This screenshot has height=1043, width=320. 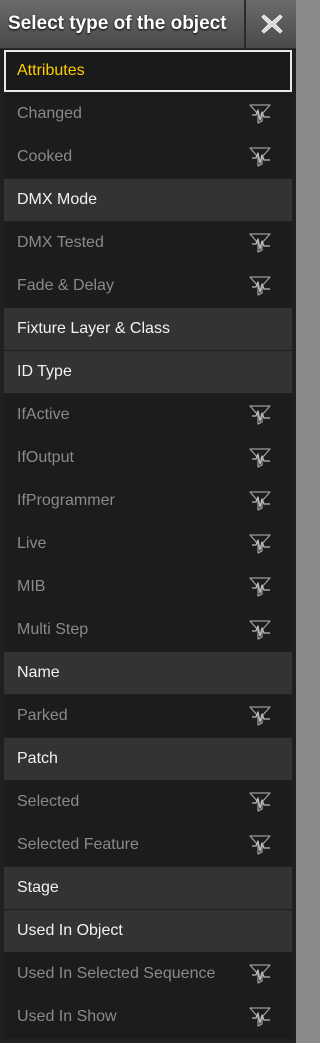 What do you see at coordinates (148, 888) in the screenshot?
I see `list-item-stage: Stage` at bounding box center [148, 888].